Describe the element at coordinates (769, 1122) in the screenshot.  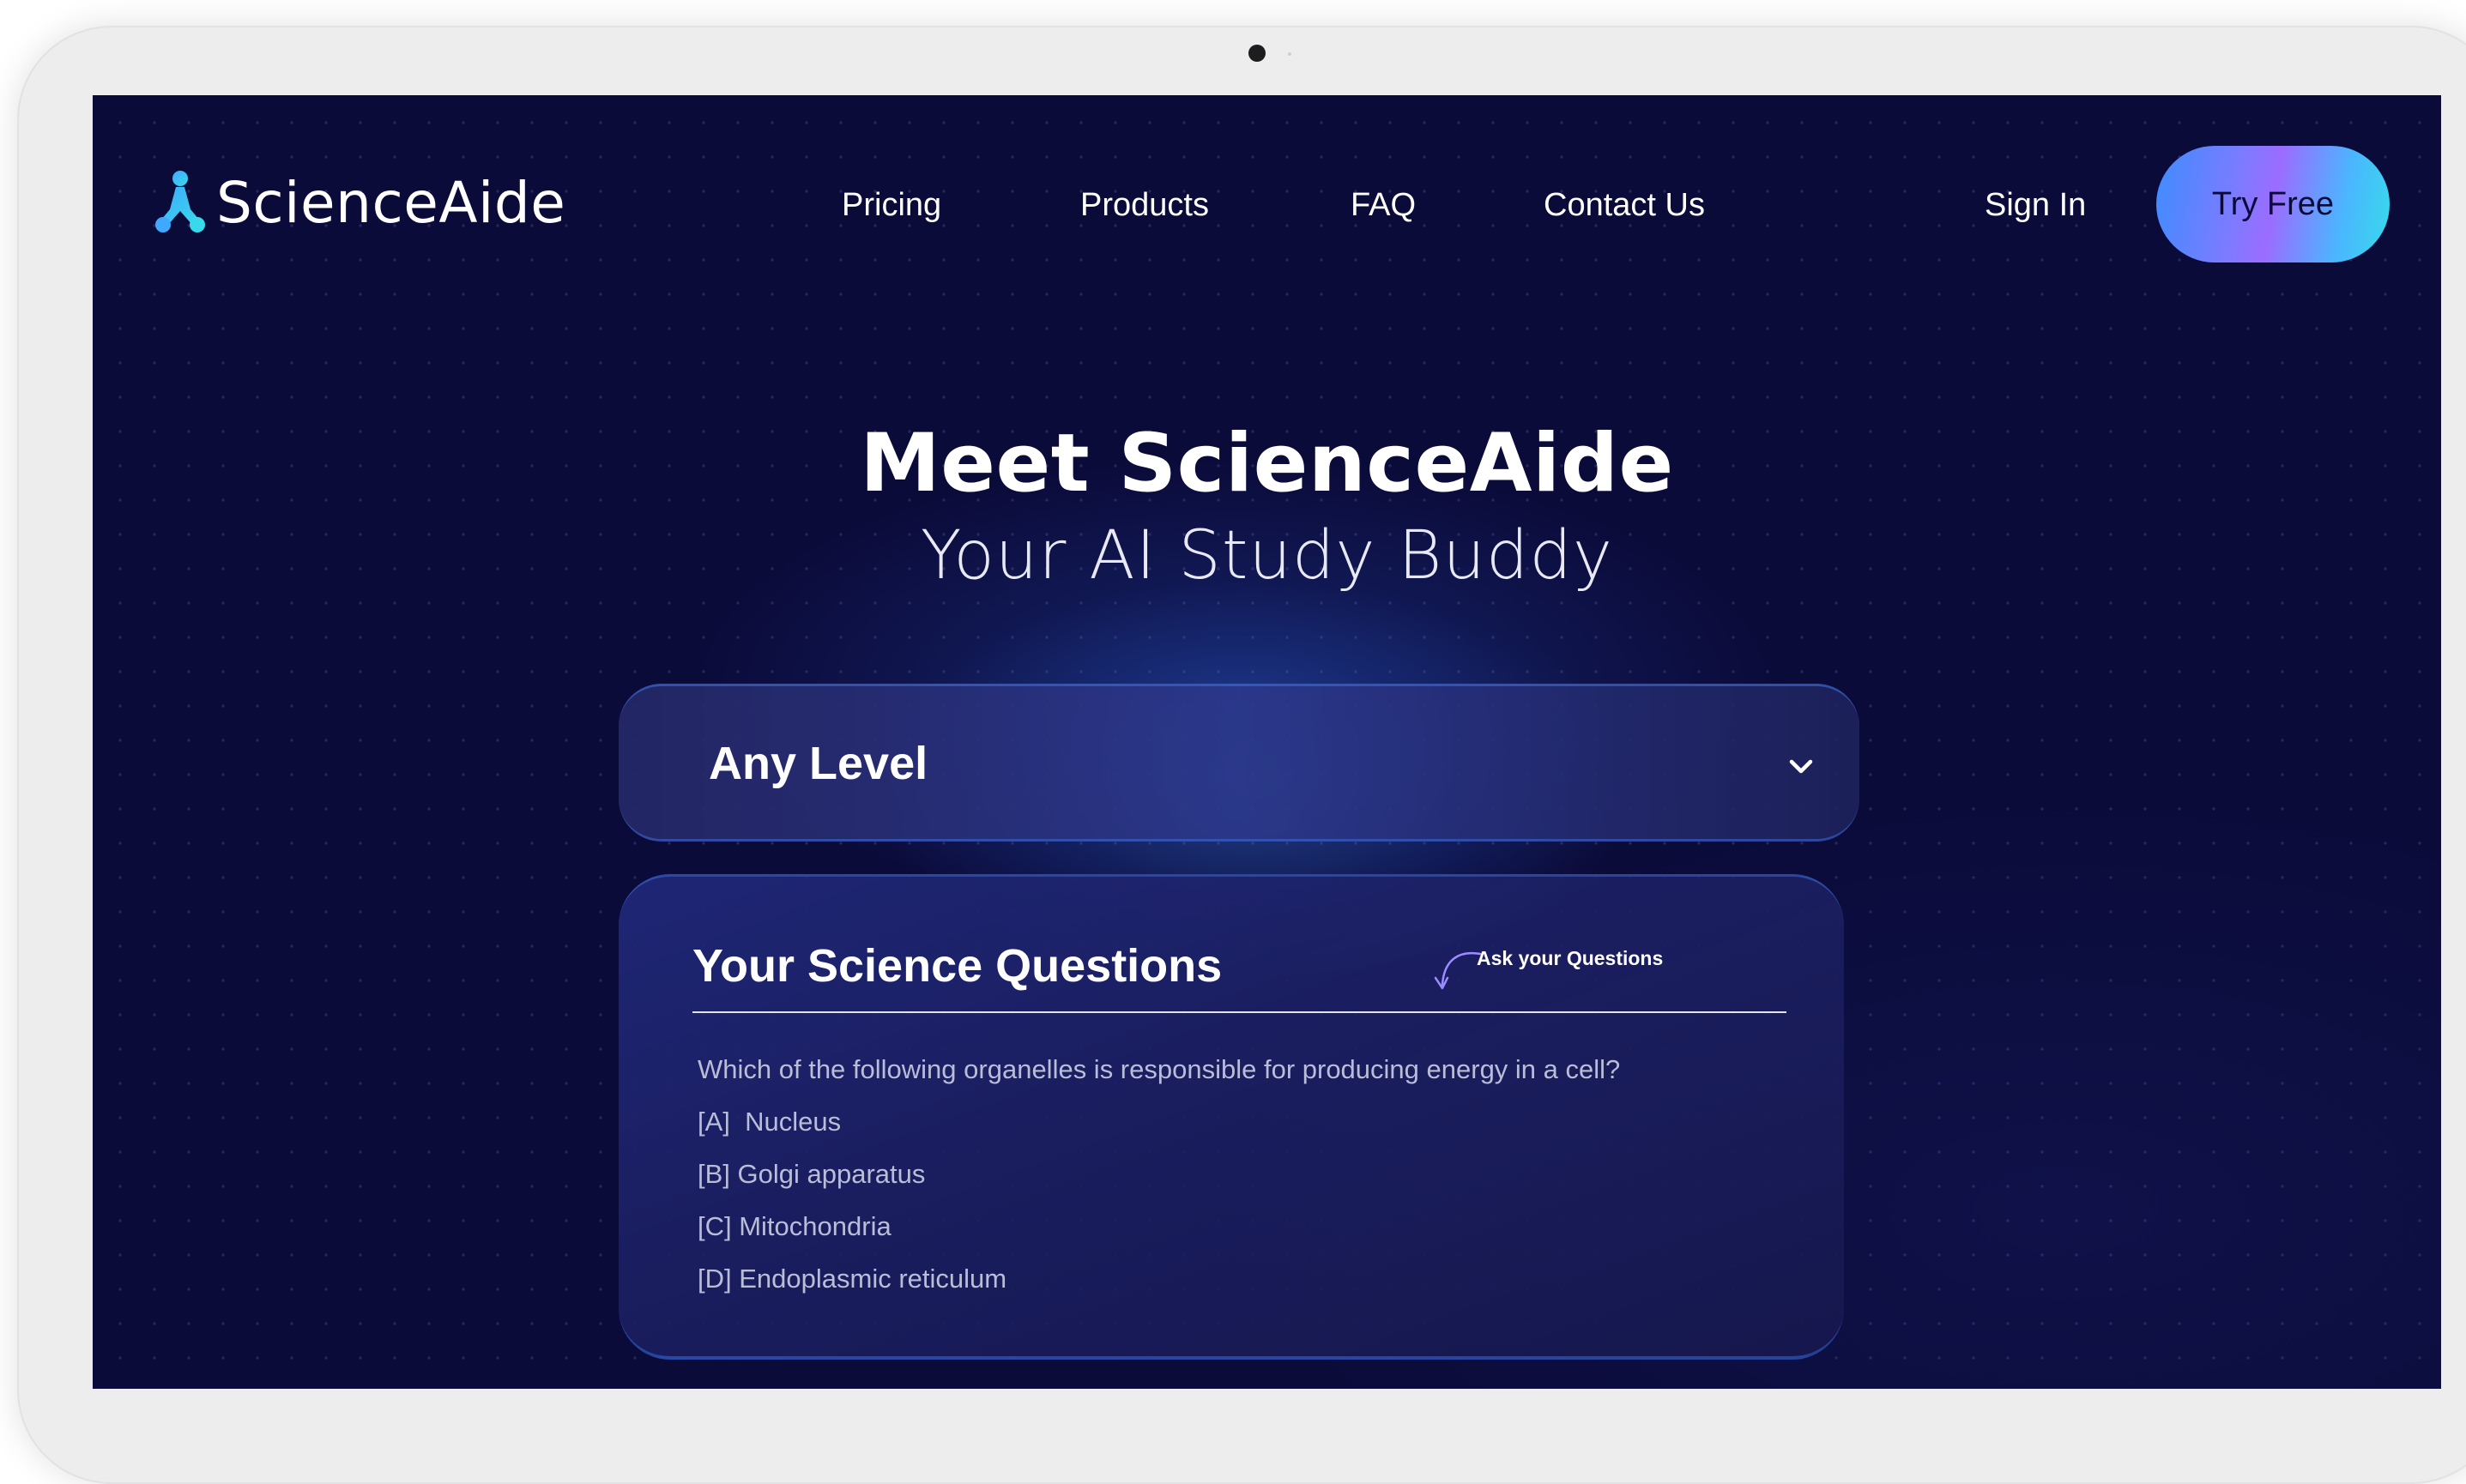
I see `option-a: [A] Nucleus` at that location.